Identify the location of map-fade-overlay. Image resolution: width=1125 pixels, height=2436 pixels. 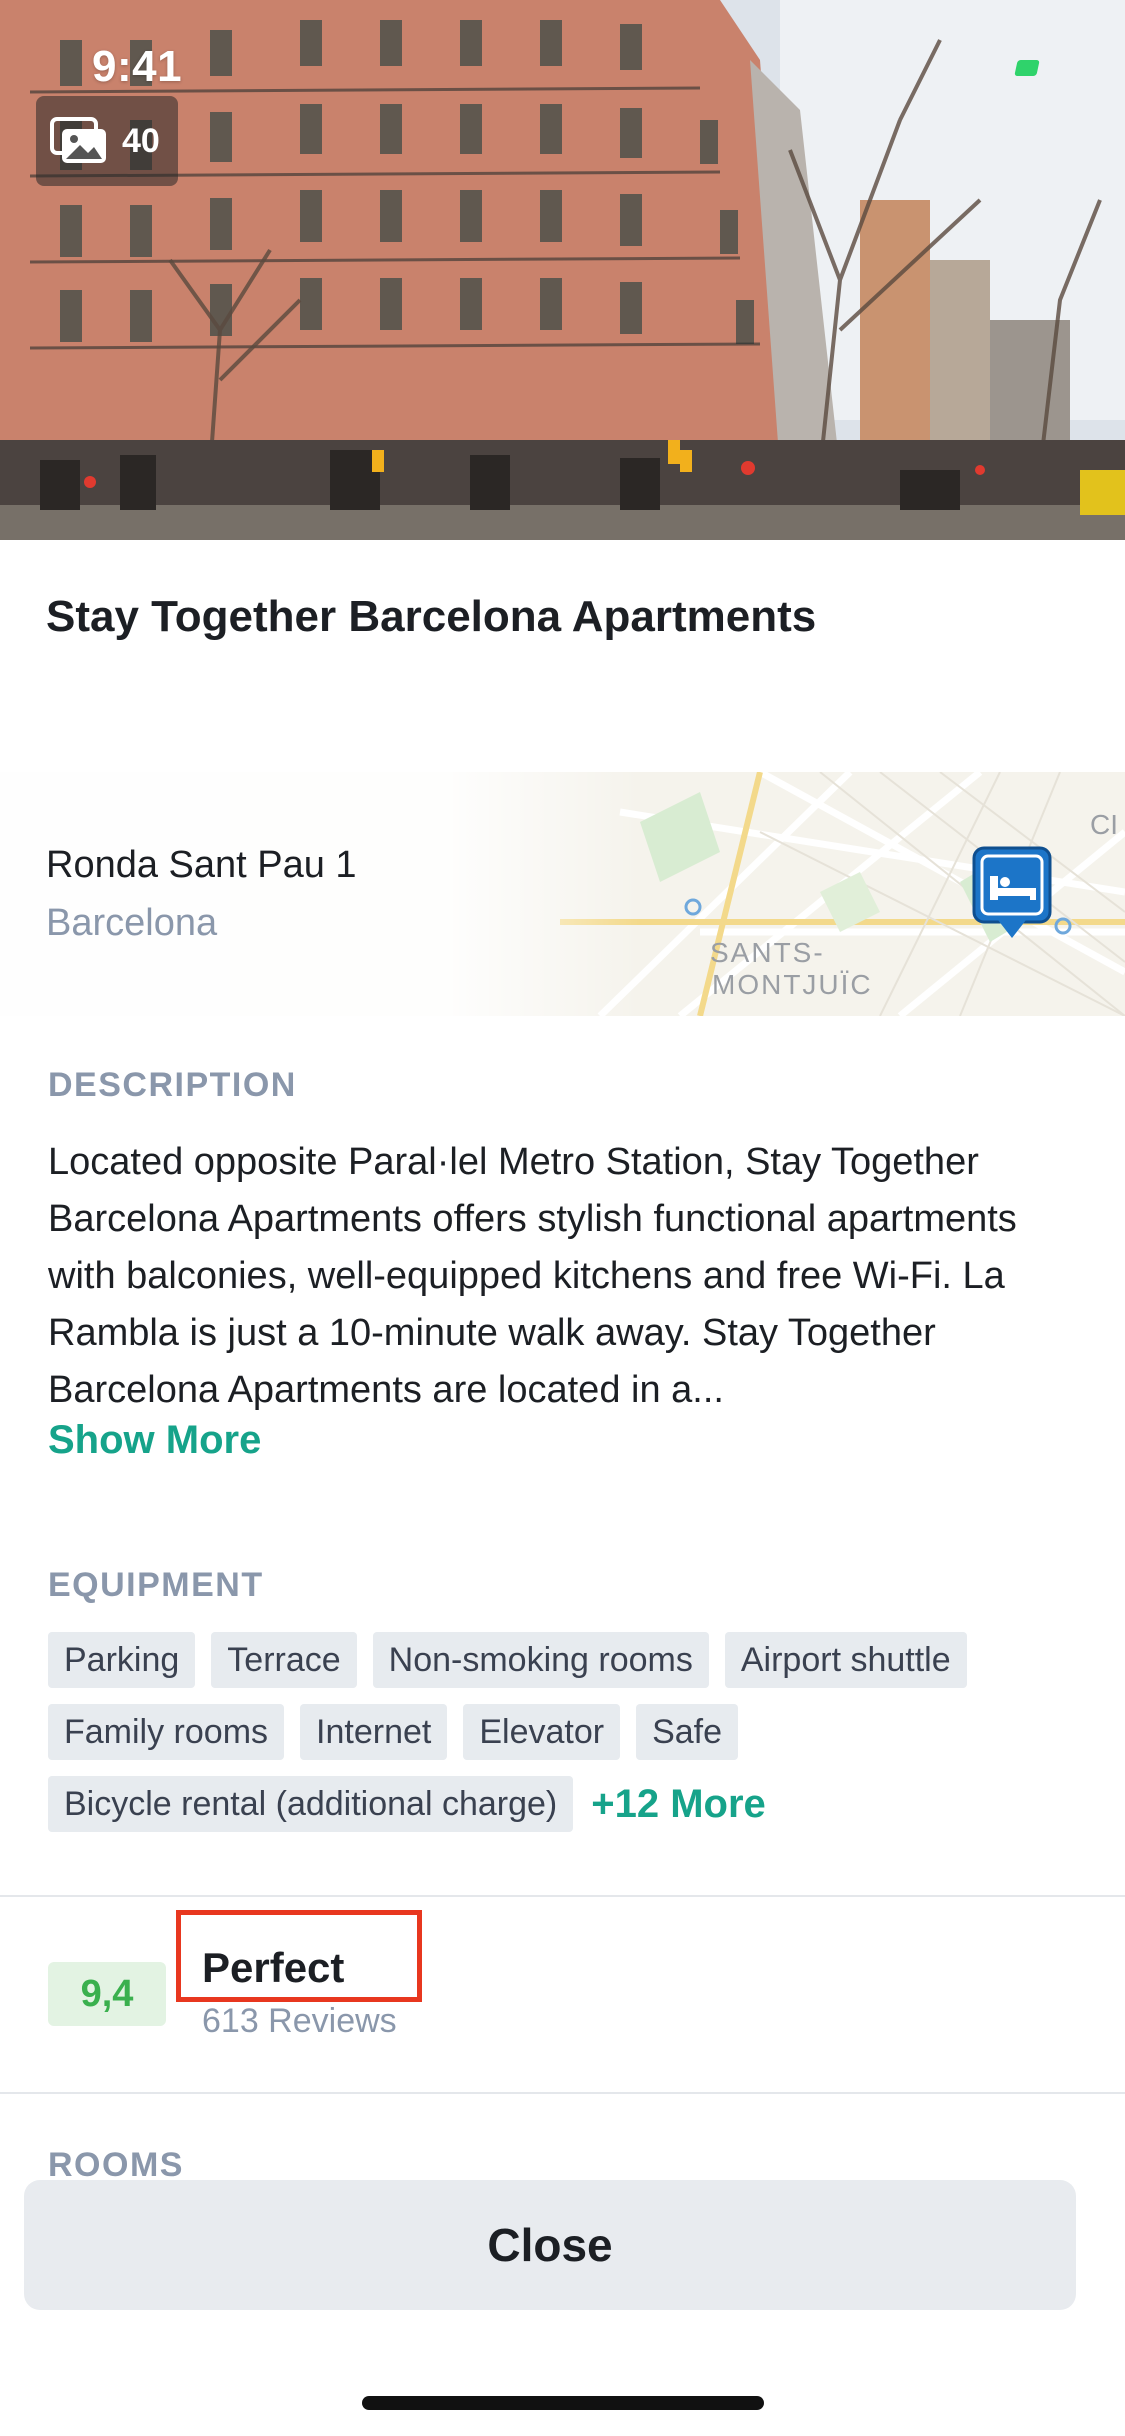
(320, 894).